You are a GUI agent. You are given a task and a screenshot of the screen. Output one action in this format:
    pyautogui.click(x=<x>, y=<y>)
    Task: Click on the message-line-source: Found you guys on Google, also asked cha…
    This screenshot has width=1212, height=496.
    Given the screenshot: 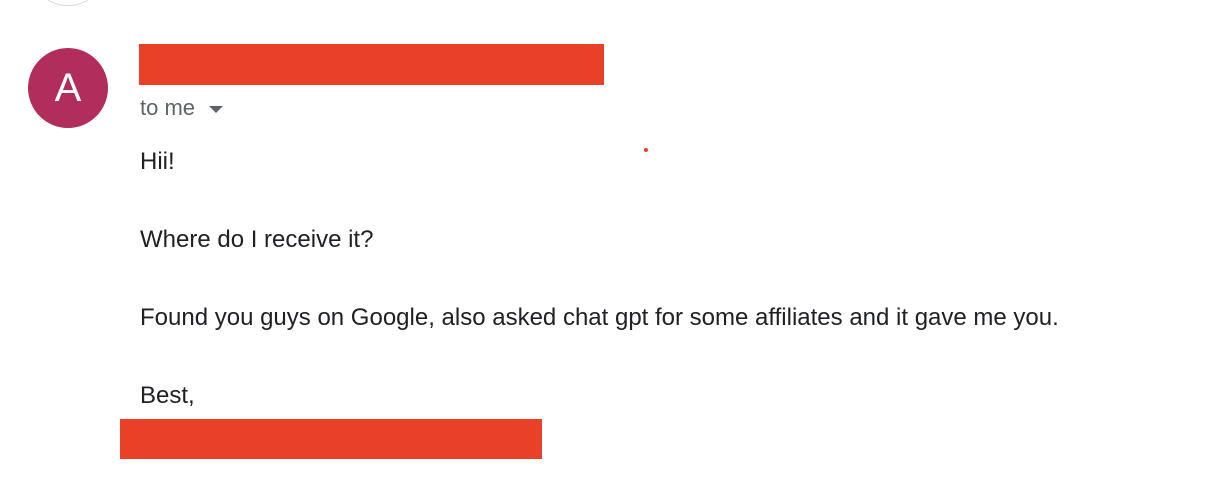 What is the action you would take?
    pyautogui.click(x=599, y=317)
    